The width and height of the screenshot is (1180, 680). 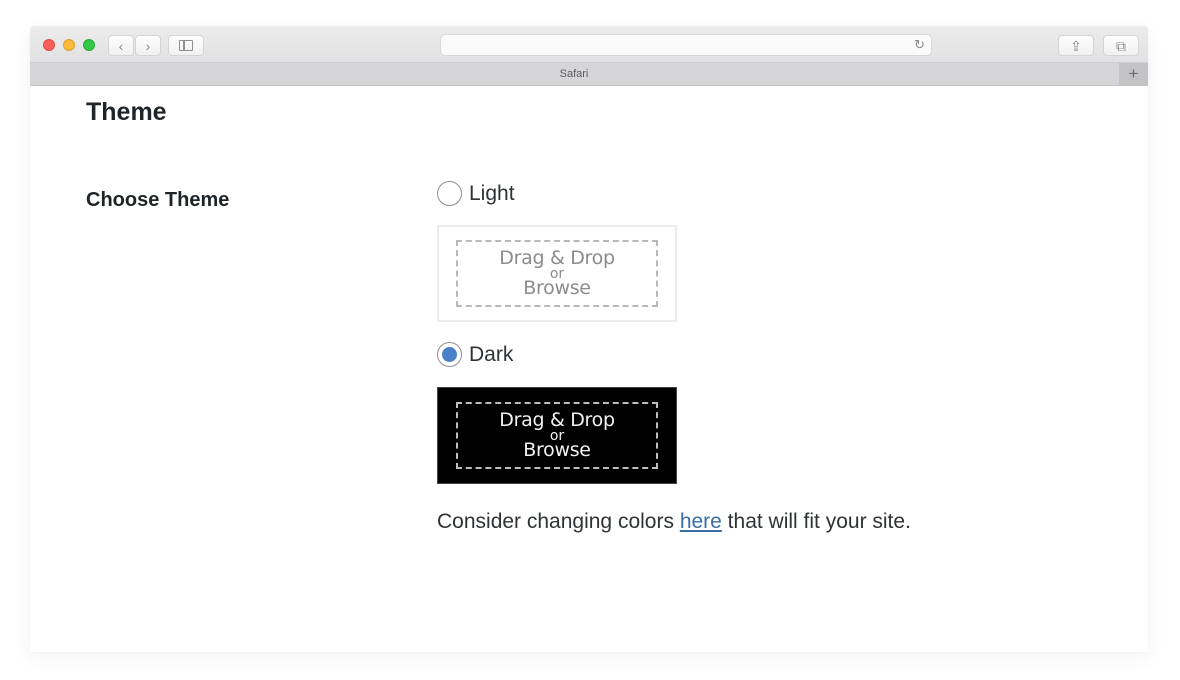 What do you see at coordinates (492, 193) in the screenshot?
I see `light-radio-label: Light` at bounding box center [492, 193].